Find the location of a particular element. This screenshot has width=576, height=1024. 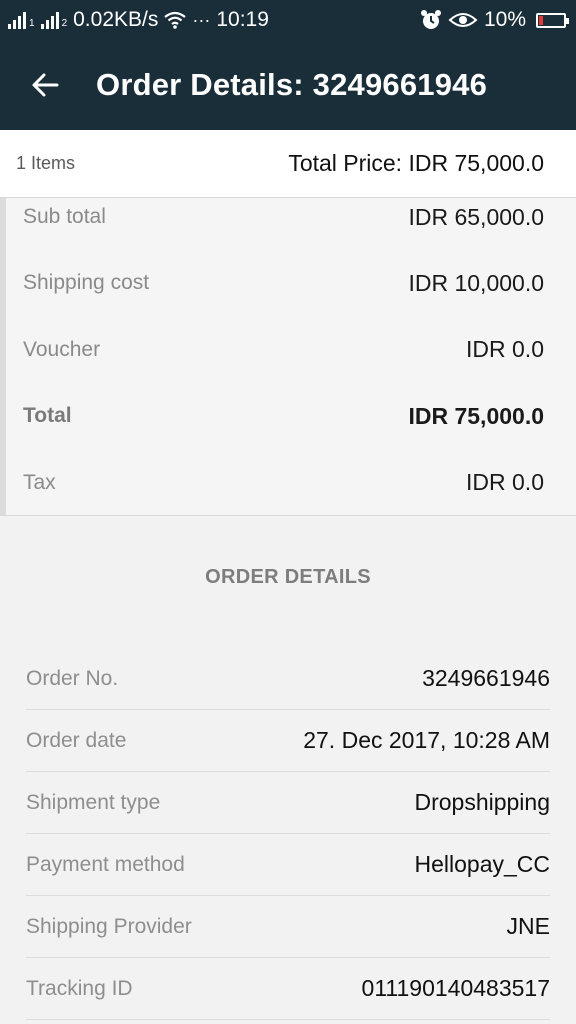

detail-label: Order No. is located at coordinates (72, 678).